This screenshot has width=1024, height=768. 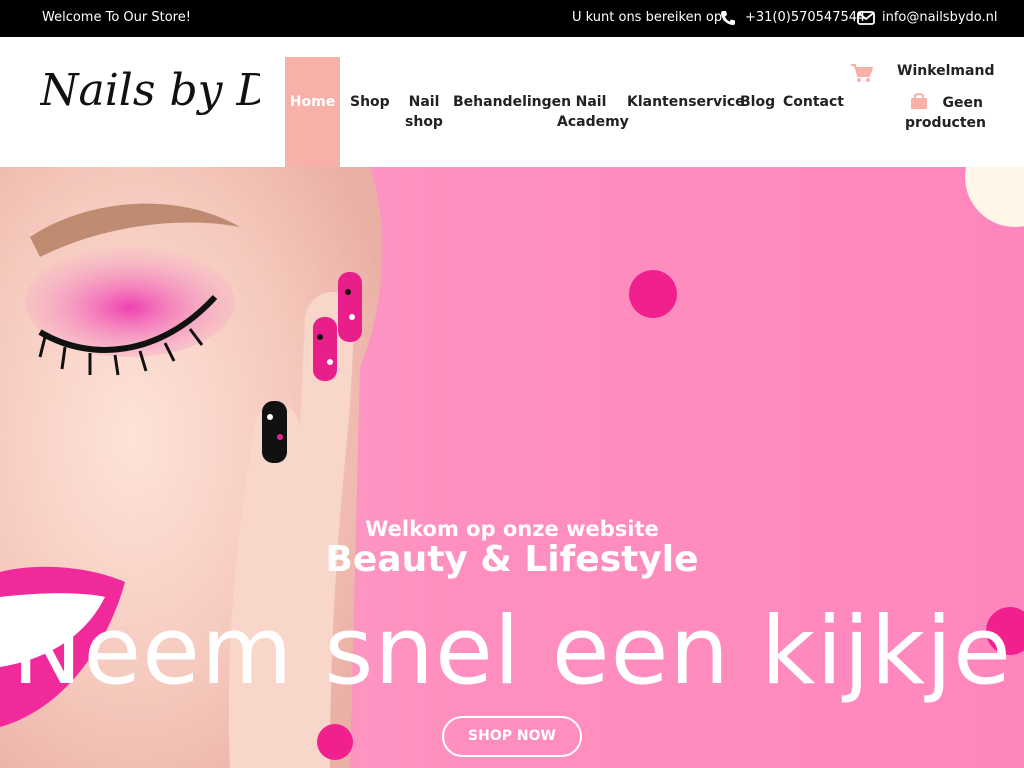 I want to click on nav-nail-academy-line2: Academy, so click(x=593, y=122).